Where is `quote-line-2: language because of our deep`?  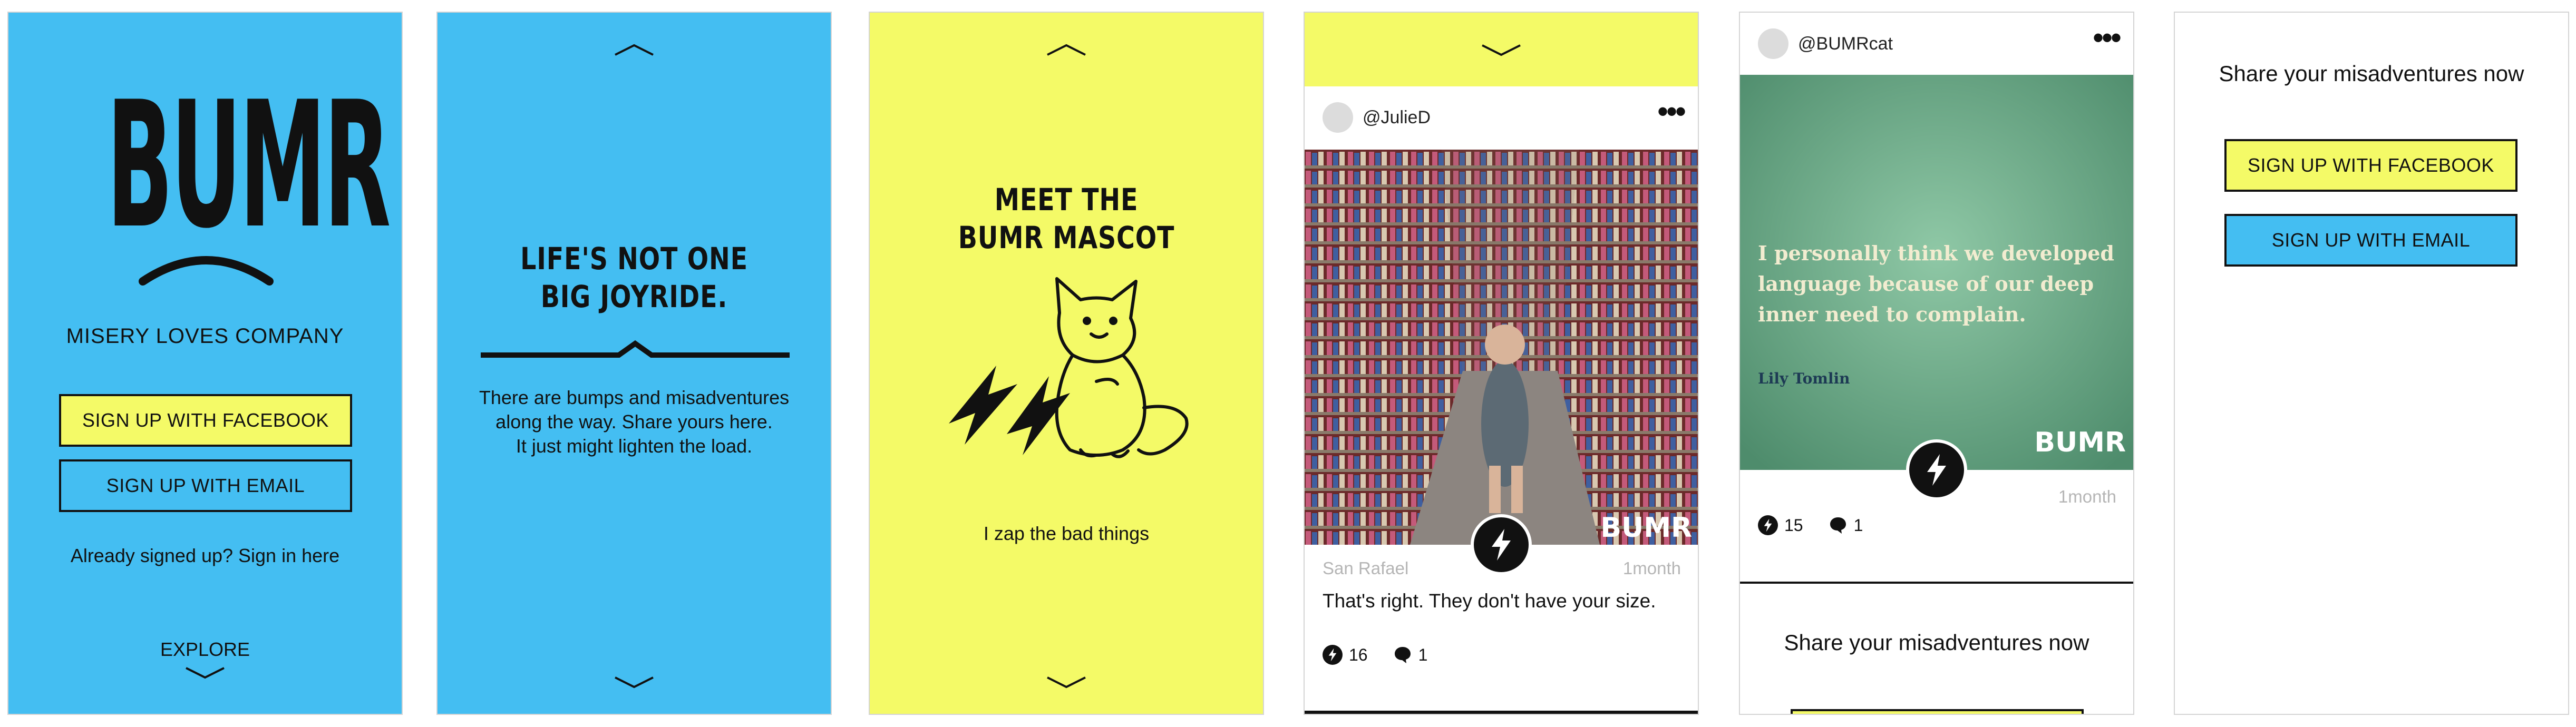 quote-line-2: language because of our deep is located at coordinates (1926, 284).